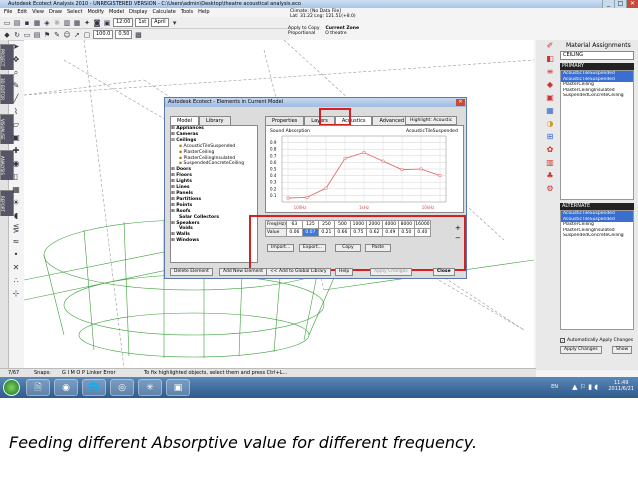 The image size is (638, 479). Describe the element at coordinates (550, 137) in the screenshot. I see `ruler-icon: ⊞` at that location.